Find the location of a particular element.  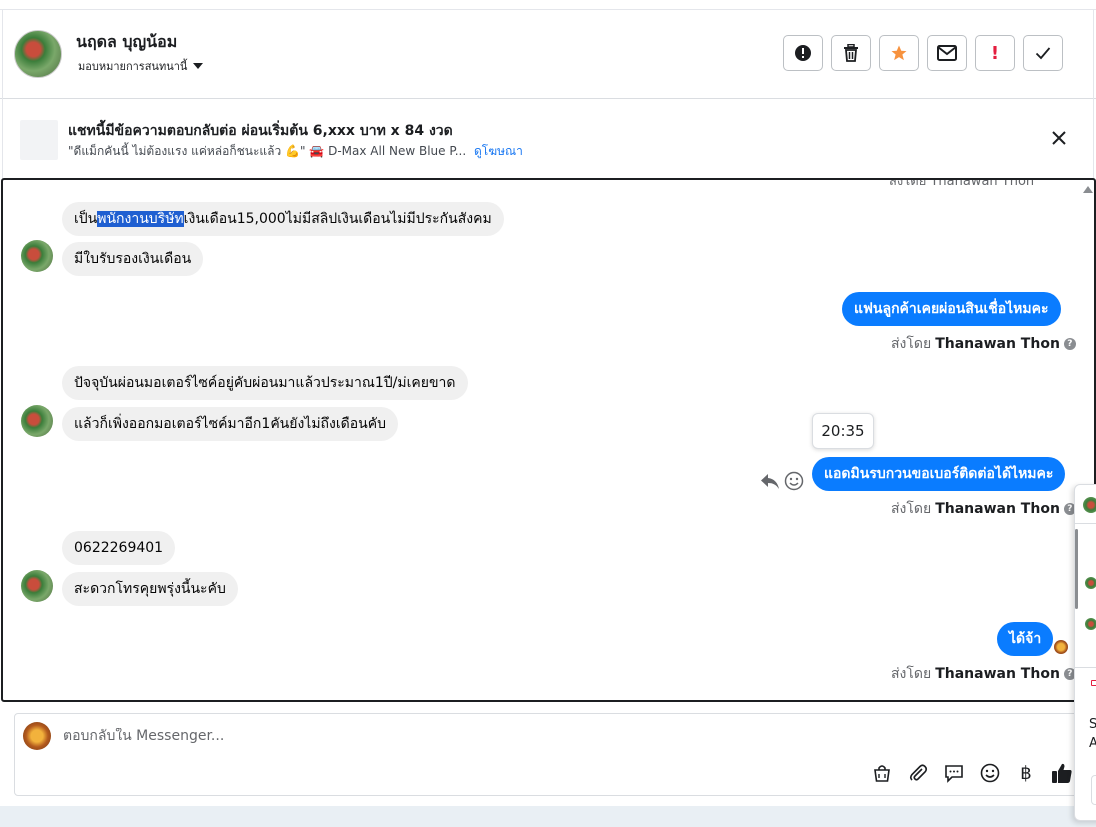

mark-unread-button is located at coordinates (947, 53).